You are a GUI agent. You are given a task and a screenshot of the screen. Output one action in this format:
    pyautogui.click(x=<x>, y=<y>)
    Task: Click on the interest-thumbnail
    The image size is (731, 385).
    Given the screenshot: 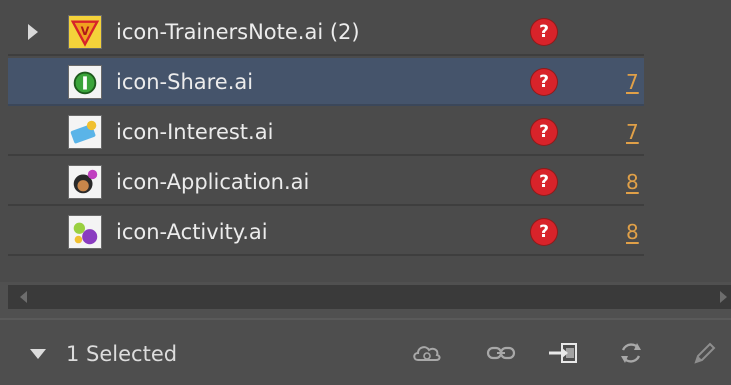 What is the action you would take?
    pyautogui.click(x=85, y=132)
    